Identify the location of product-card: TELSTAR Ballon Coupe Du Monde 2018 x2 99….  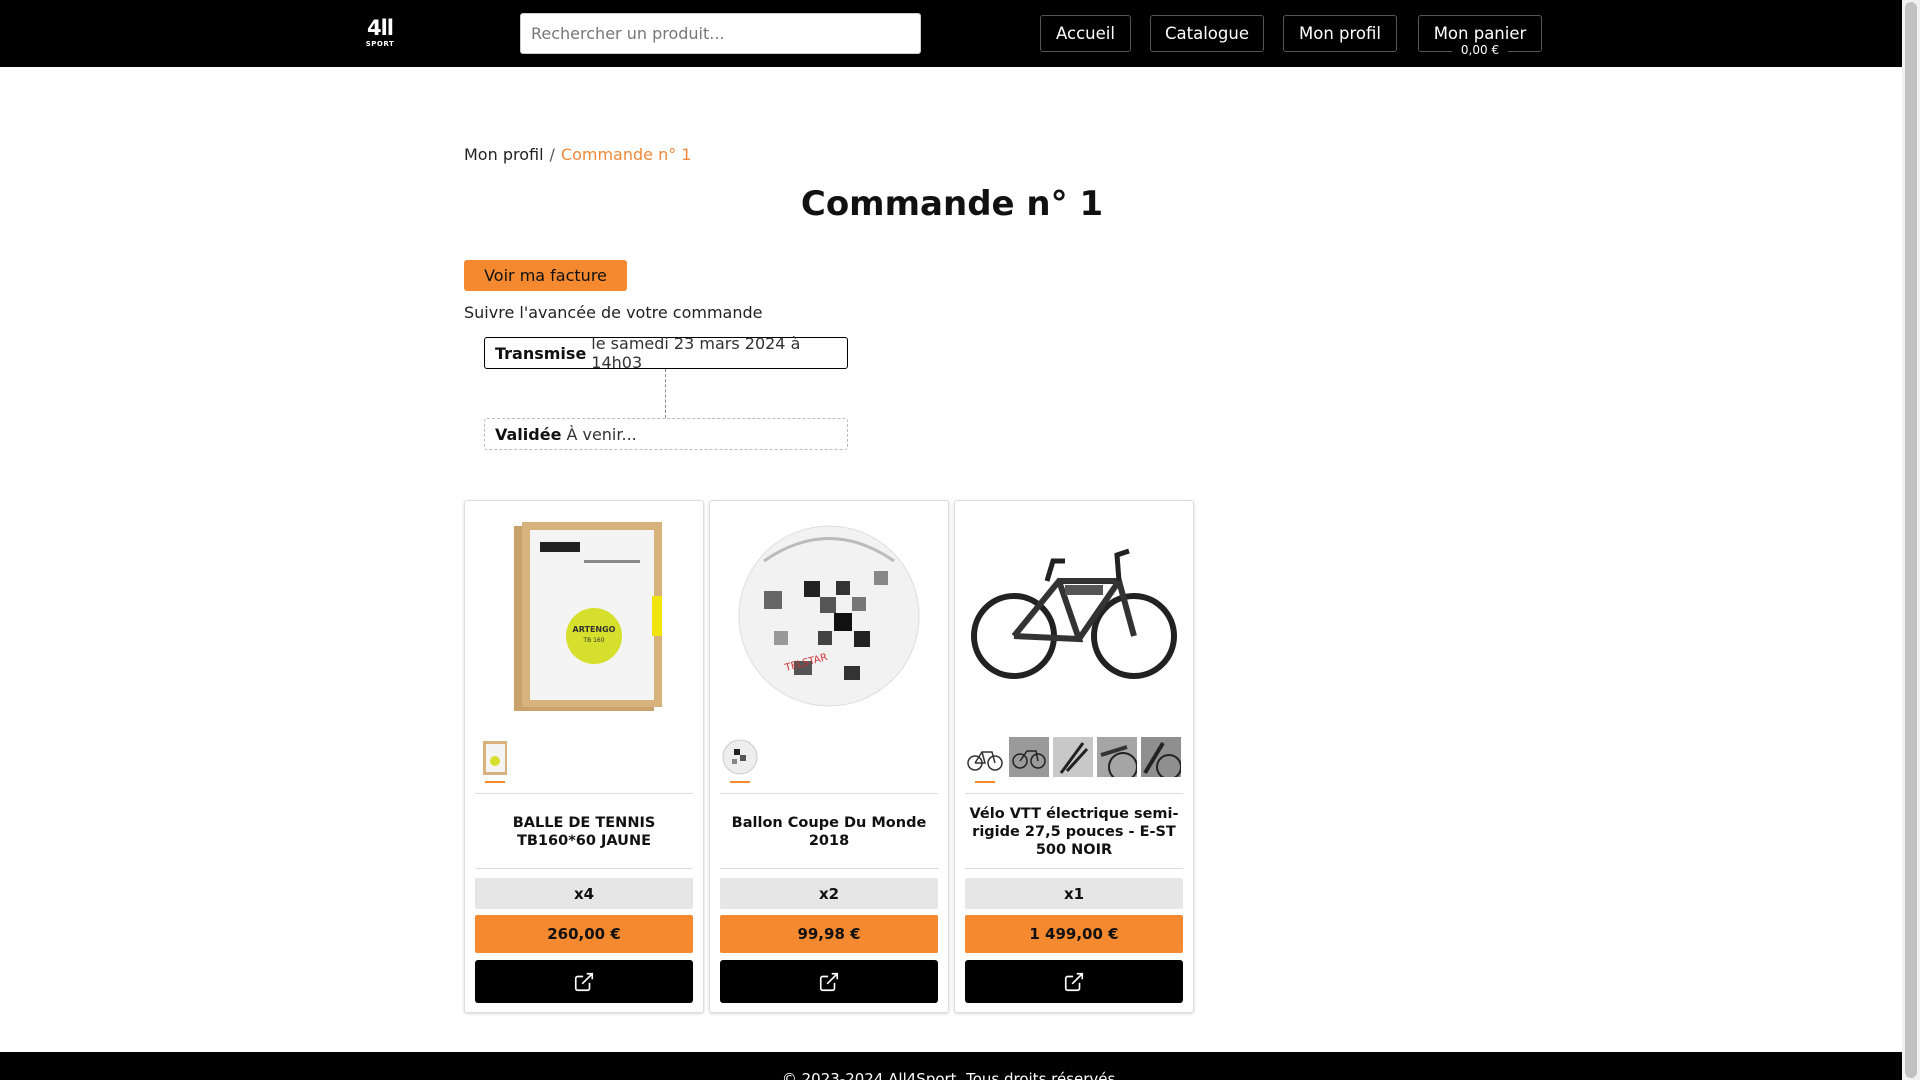
(829, 756).